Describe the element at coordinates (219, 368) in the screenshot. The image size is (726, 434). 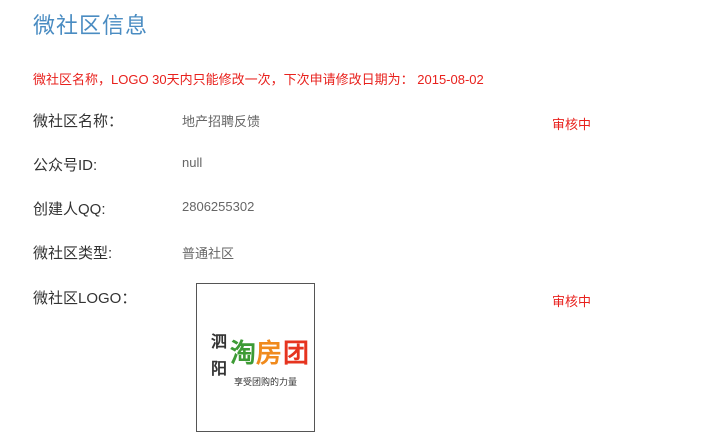
I see `logo-left-char-2: 阳` at that location.